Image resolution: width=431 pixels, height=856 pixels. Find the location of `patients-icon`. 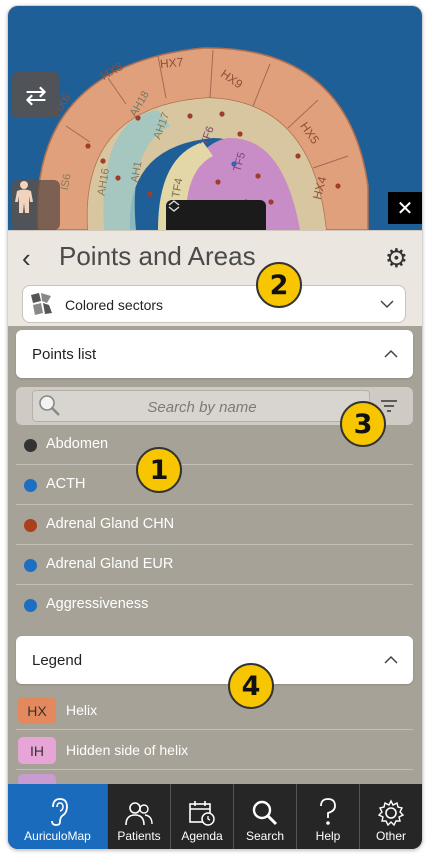

patients-icon is located at coordinates (139, 814).